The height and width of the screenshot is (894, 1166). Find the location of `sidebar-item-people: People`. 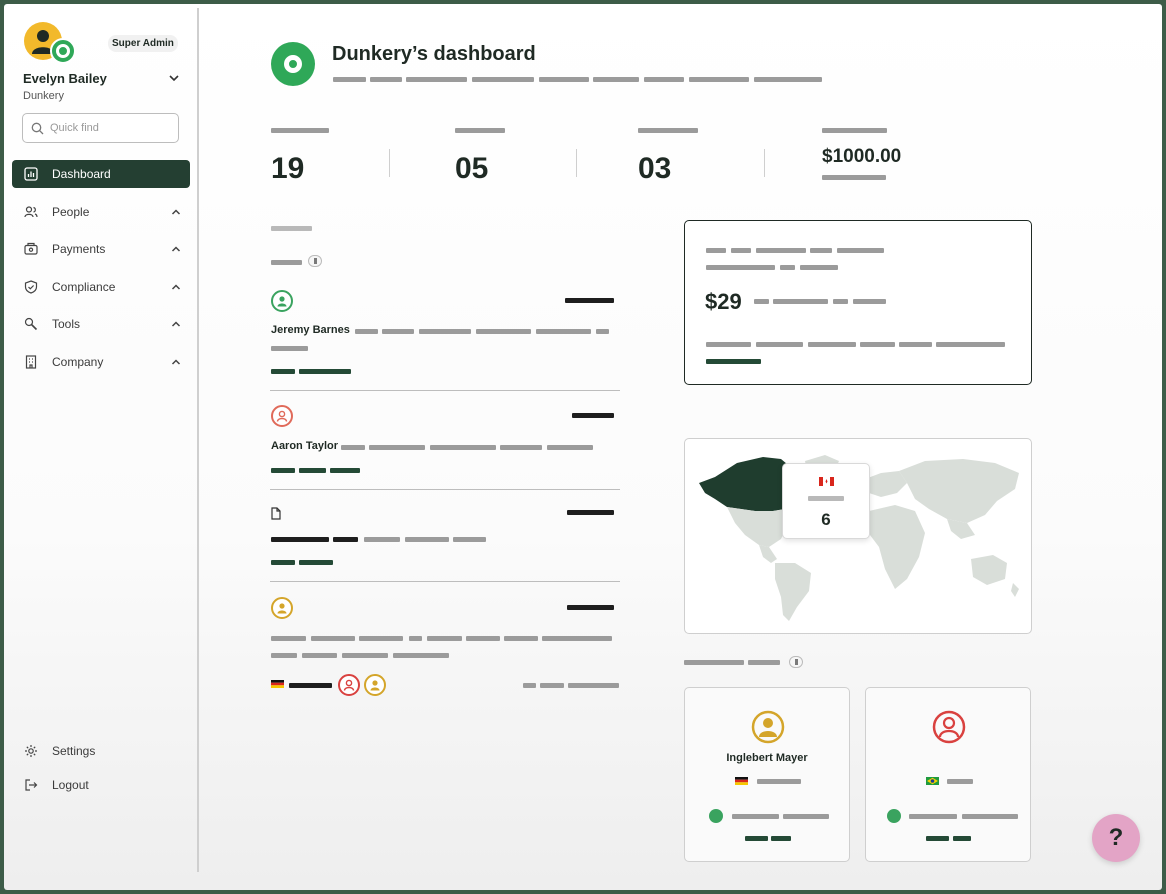

sidebar-item-people: People is located at coordinates (101, 212).